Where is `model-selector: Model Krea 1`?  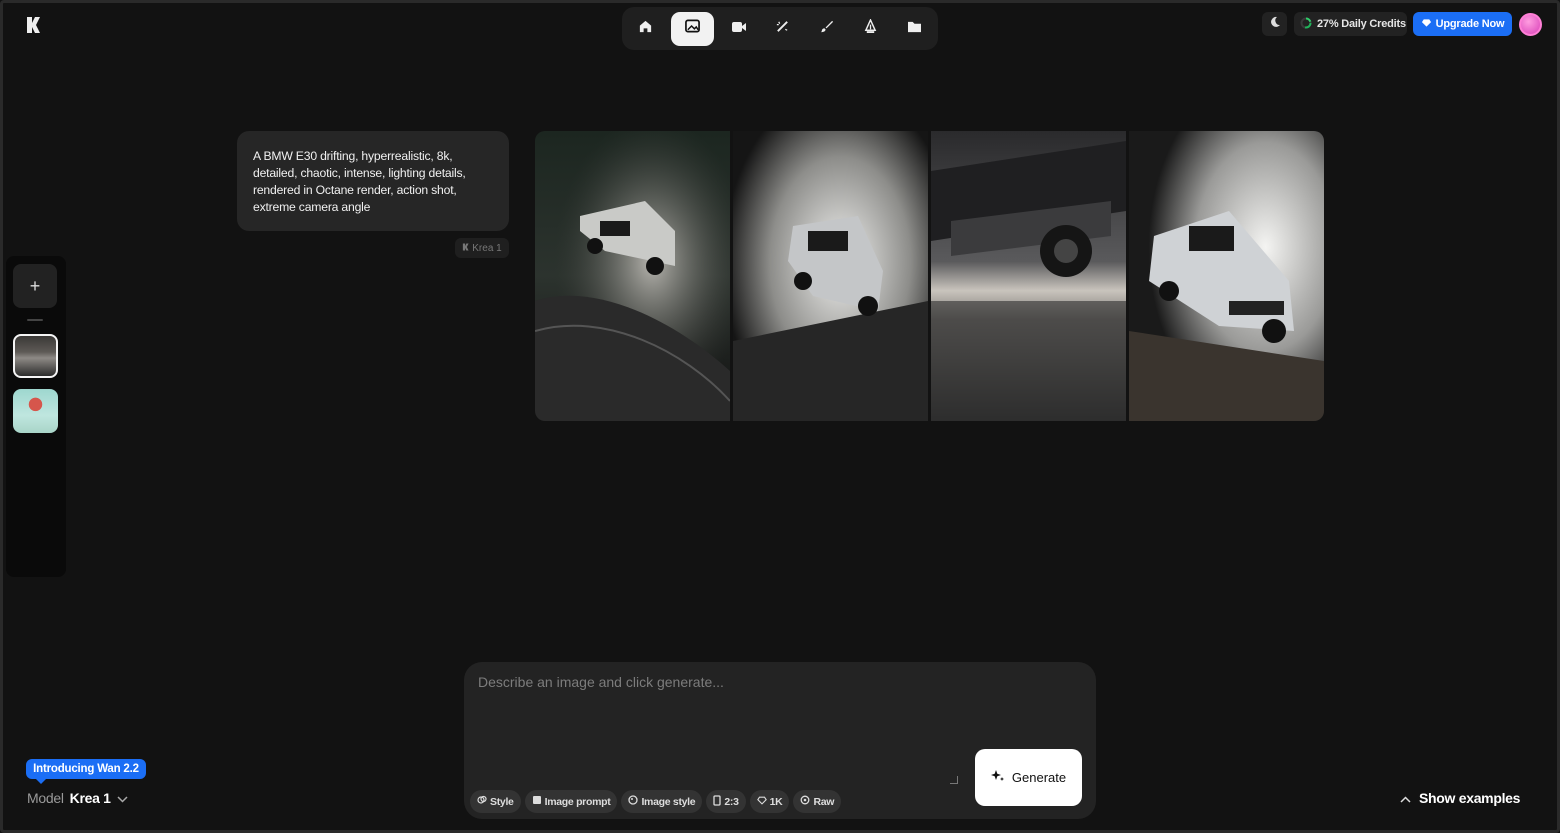 model-selector: Model Krea 1 is located at coordinates (77, 798).